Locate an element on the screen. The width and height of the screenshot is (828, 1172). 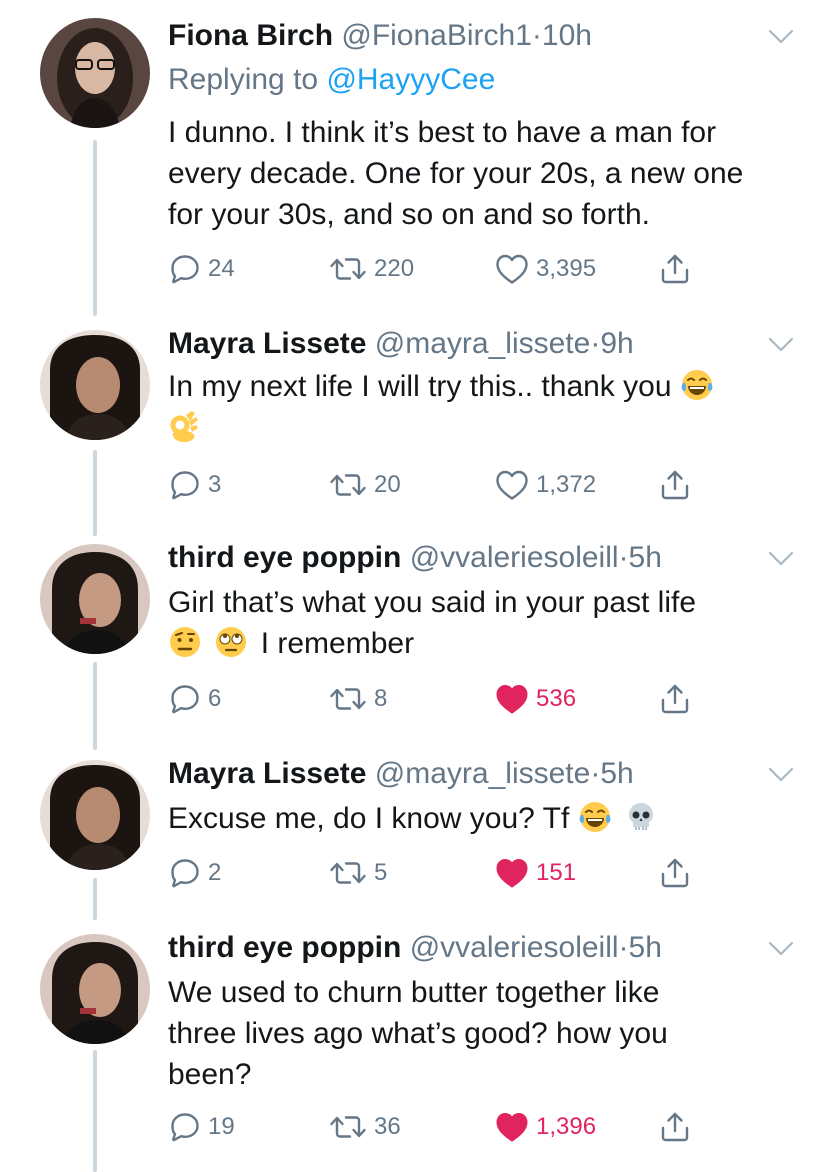
mention-link: @HayyyCee is located at coordinates (410, 79).